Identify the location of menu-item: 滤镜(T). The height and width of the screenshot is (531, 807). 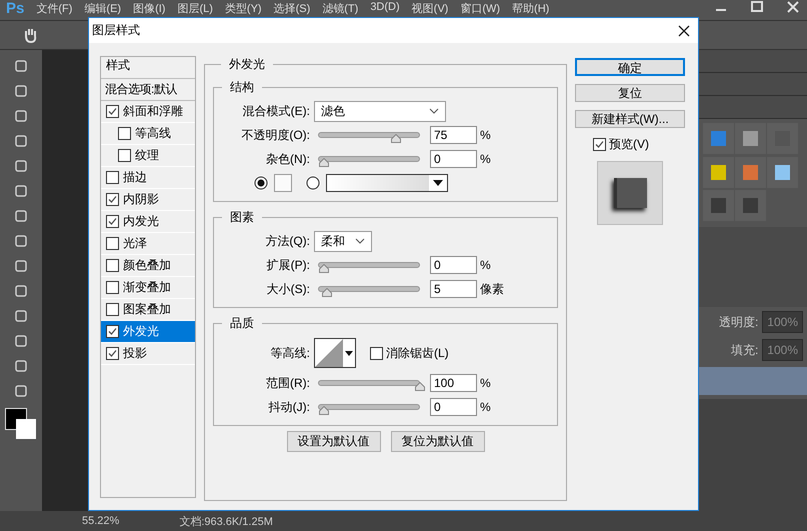
(340, 8).